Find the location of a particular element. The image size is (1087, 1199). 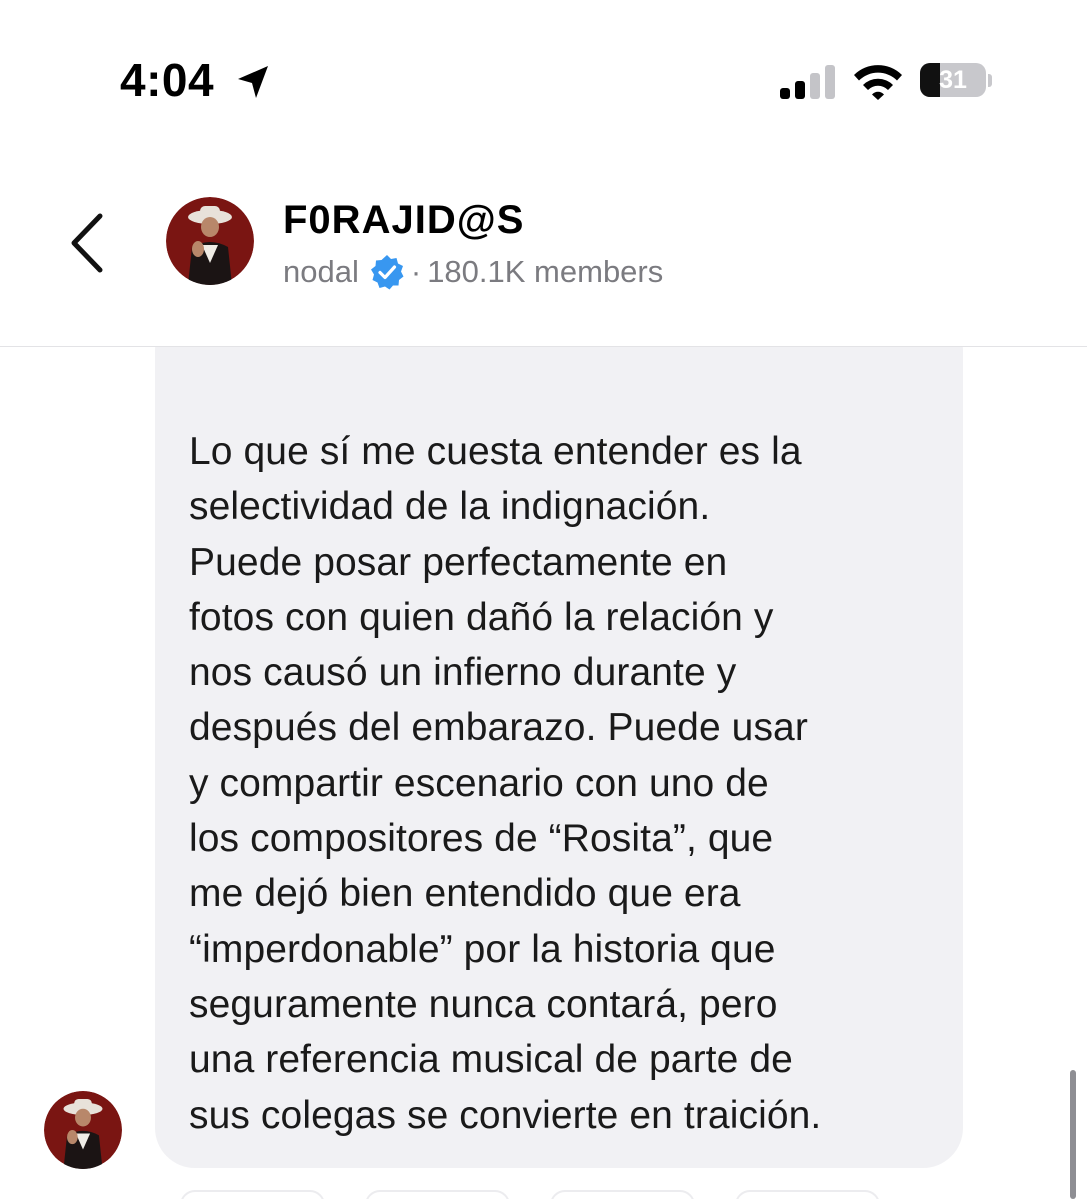

channel-avatar is located at coordinates (210, 241).